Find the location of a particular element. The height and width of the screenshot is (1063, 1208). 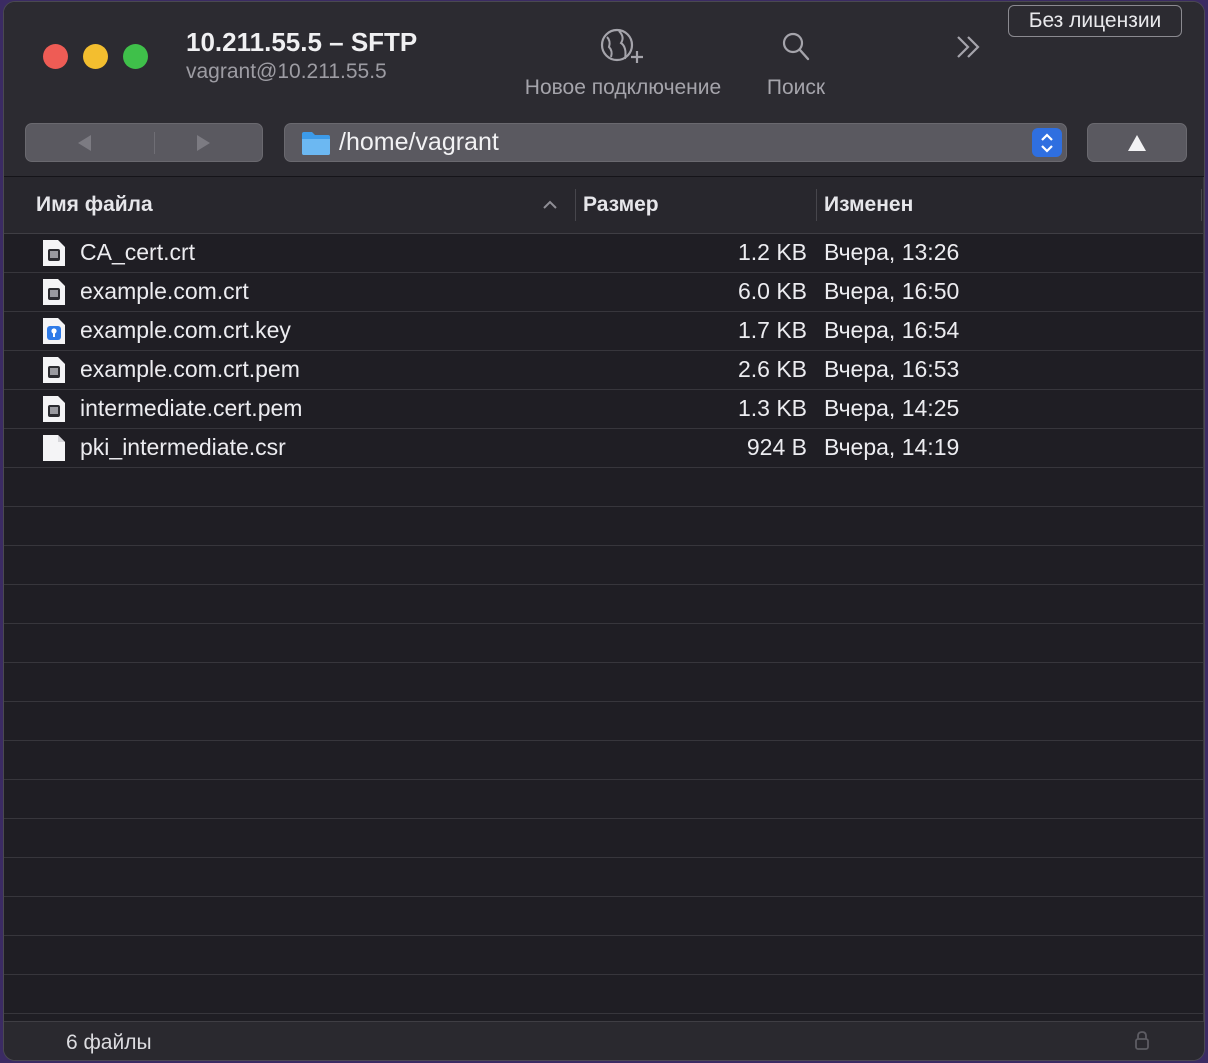

search-button: Поиск is located at coordinates (796, 63).